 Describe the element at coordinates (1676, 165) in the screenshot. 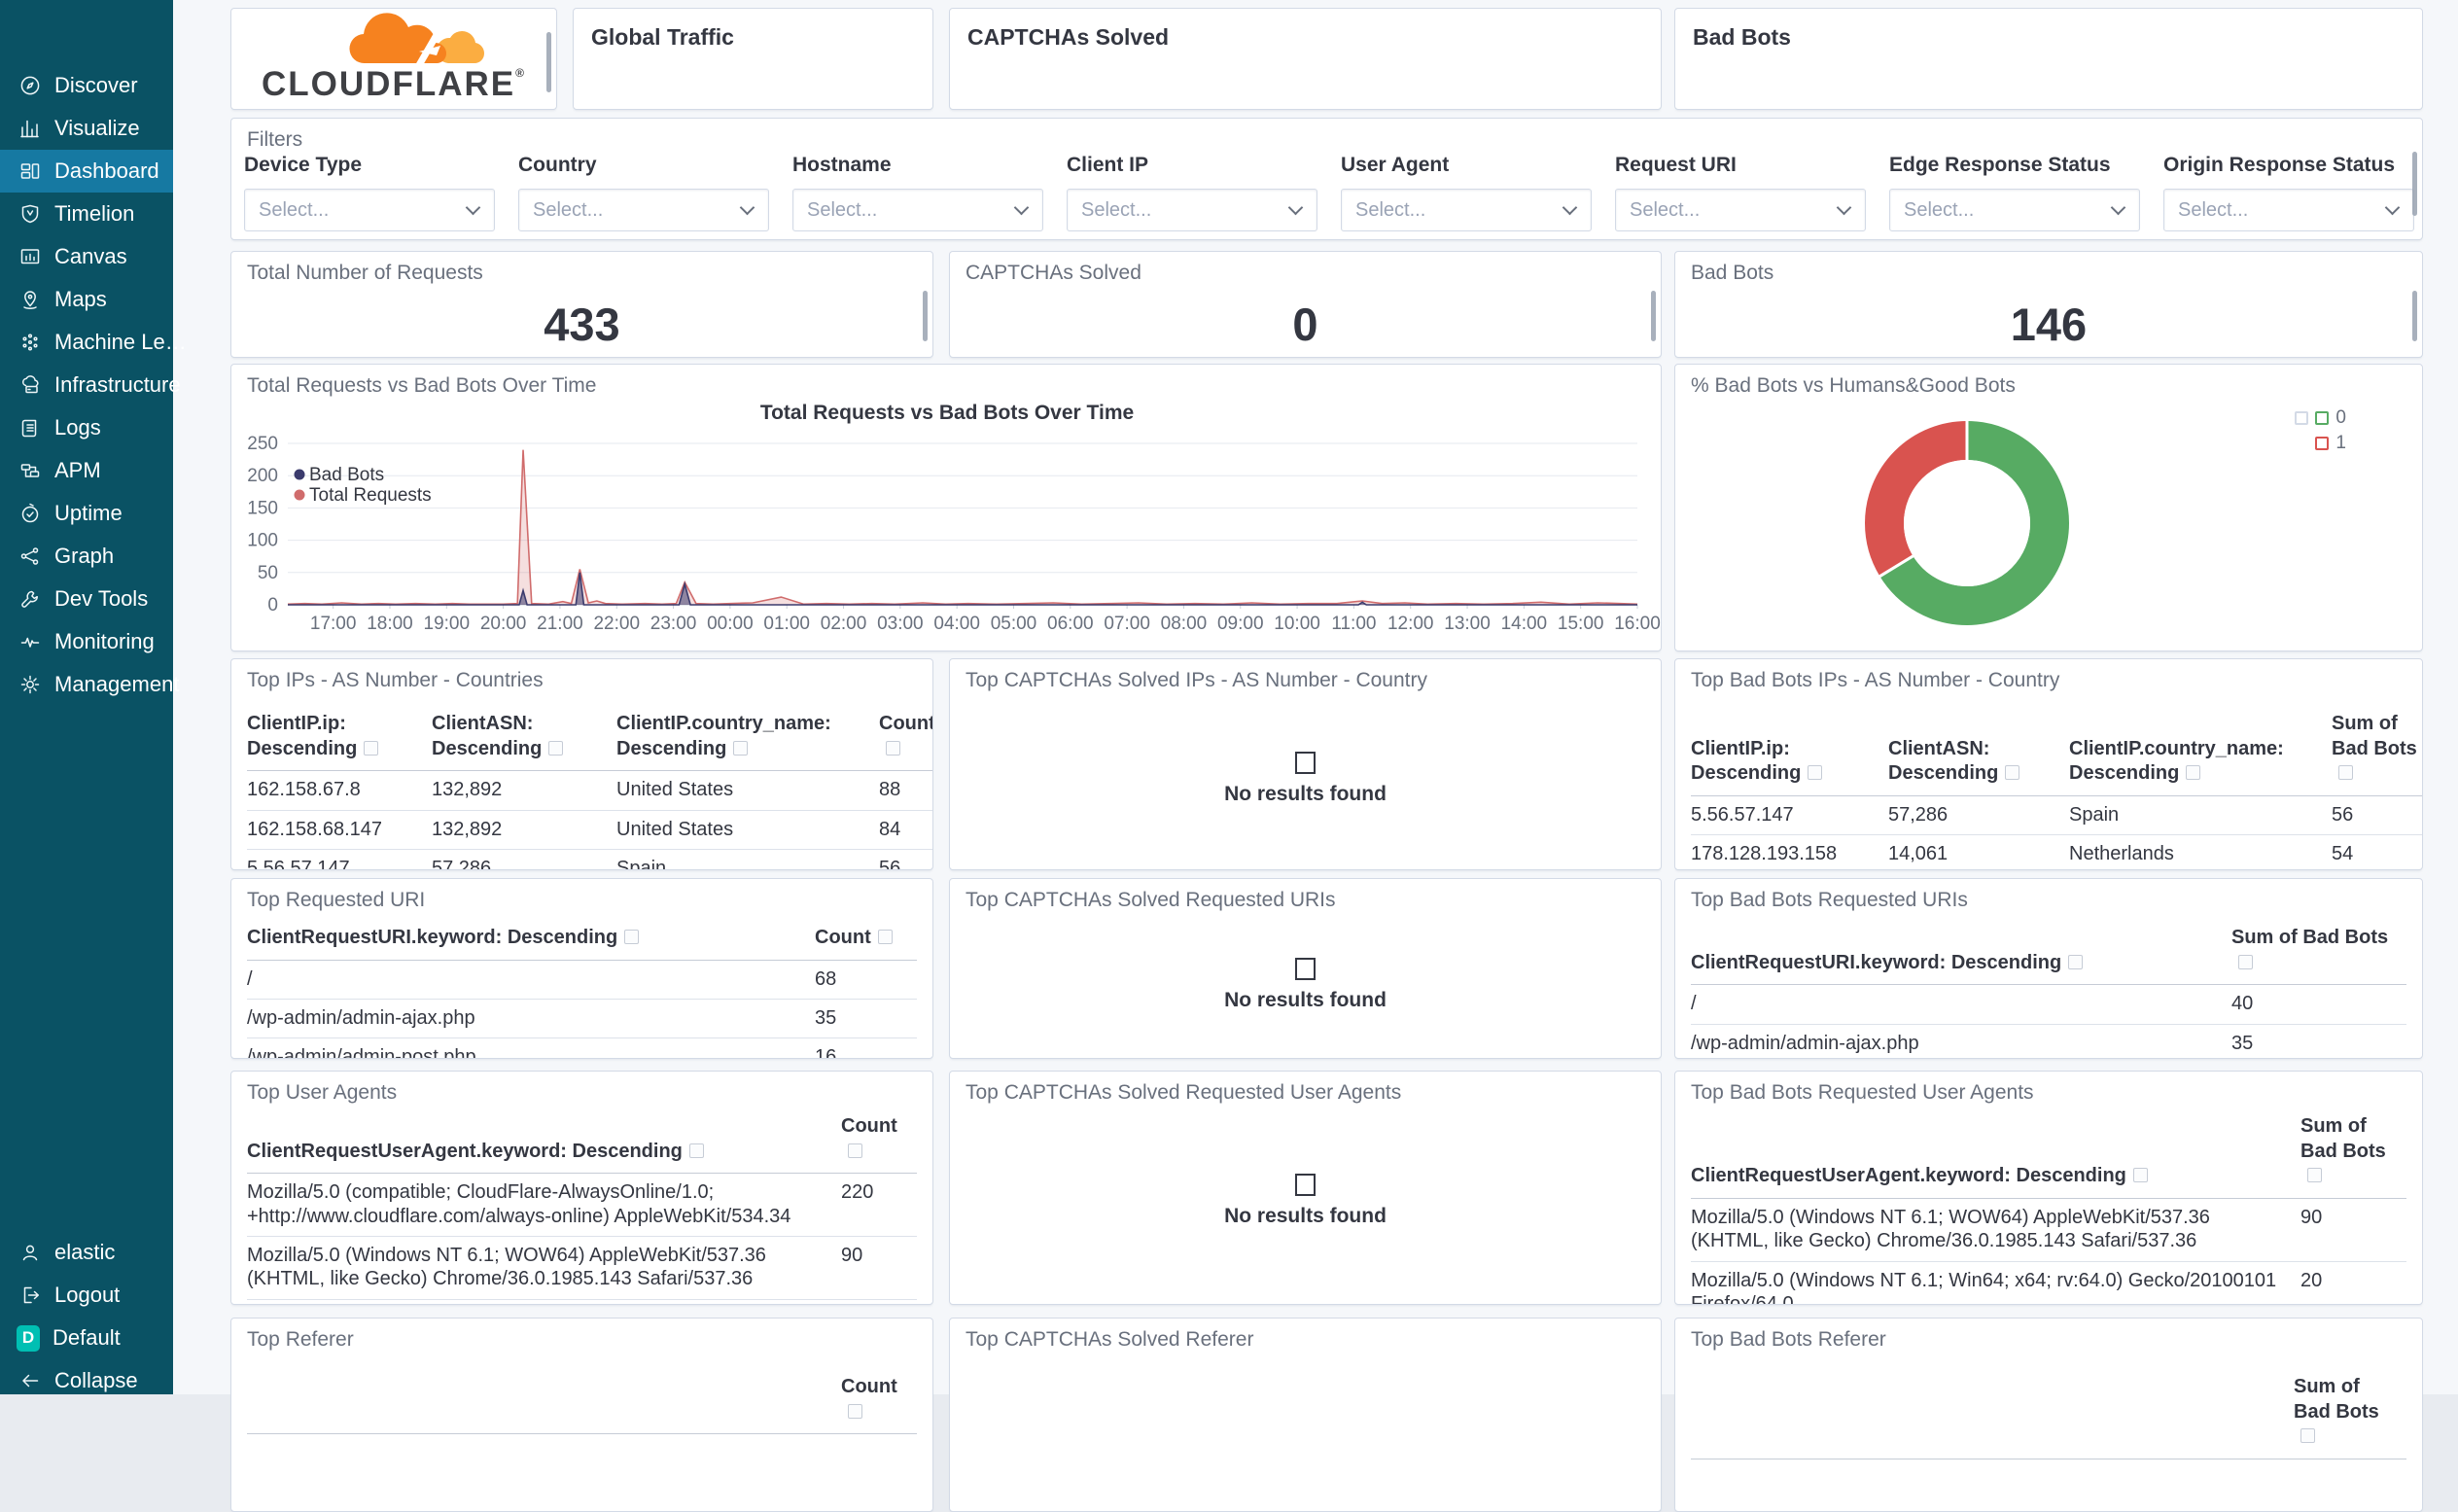

I see `filter-label: Request URI` at that location.